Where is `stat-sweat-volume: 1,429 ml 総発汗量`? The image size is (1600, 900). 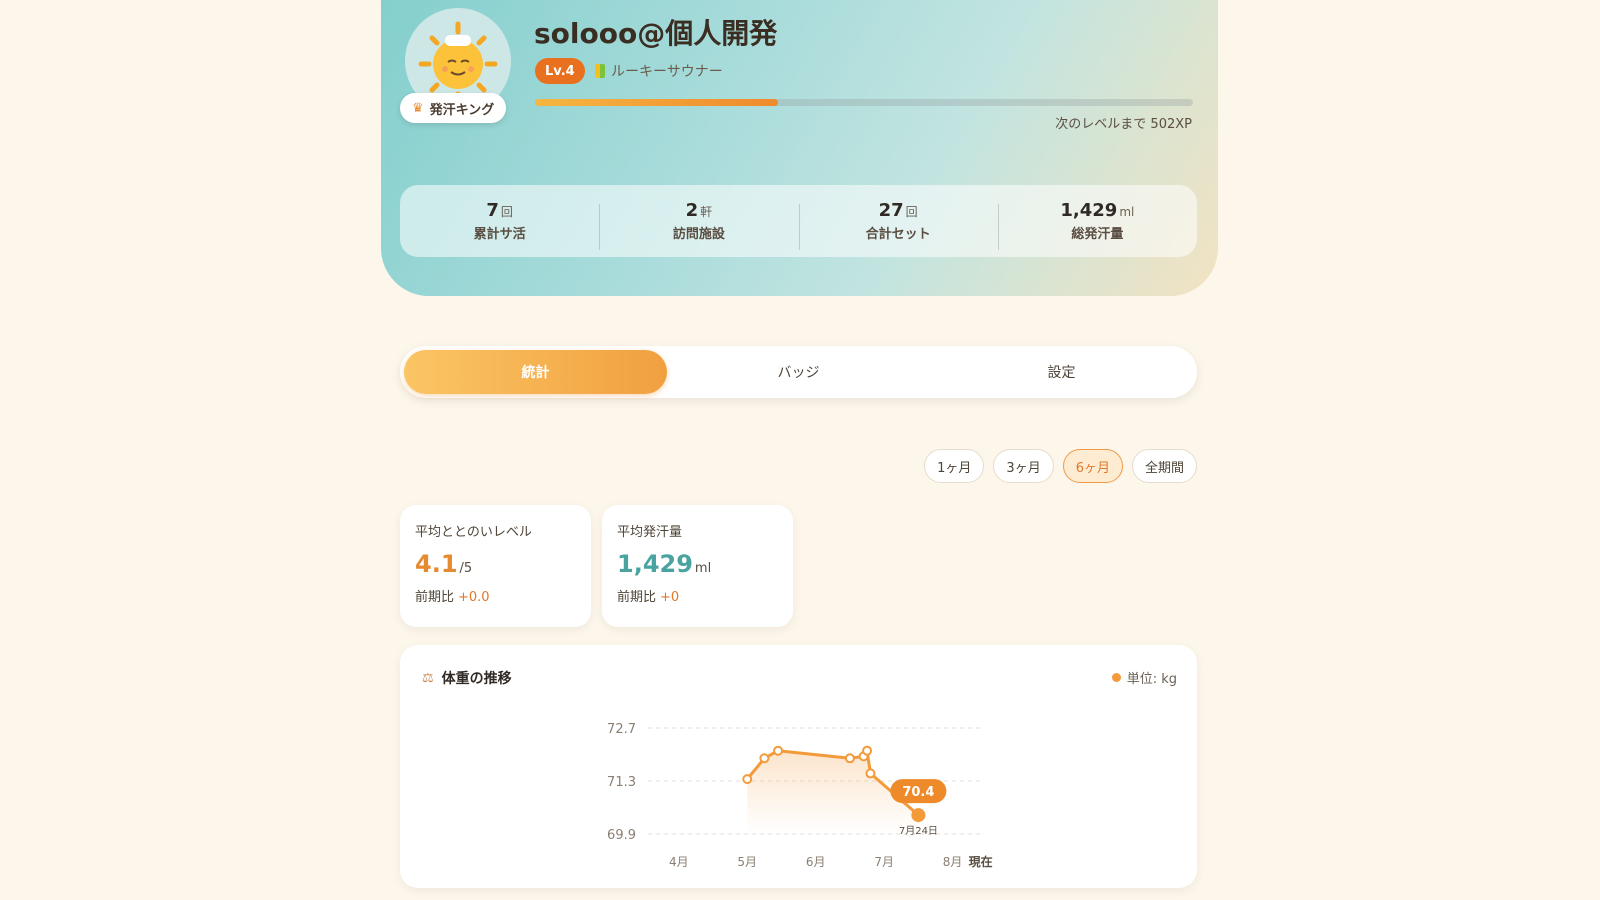
stat-sweat-volume: 1,429 ml 総発汗量 is located at coordinates (1097, 225).